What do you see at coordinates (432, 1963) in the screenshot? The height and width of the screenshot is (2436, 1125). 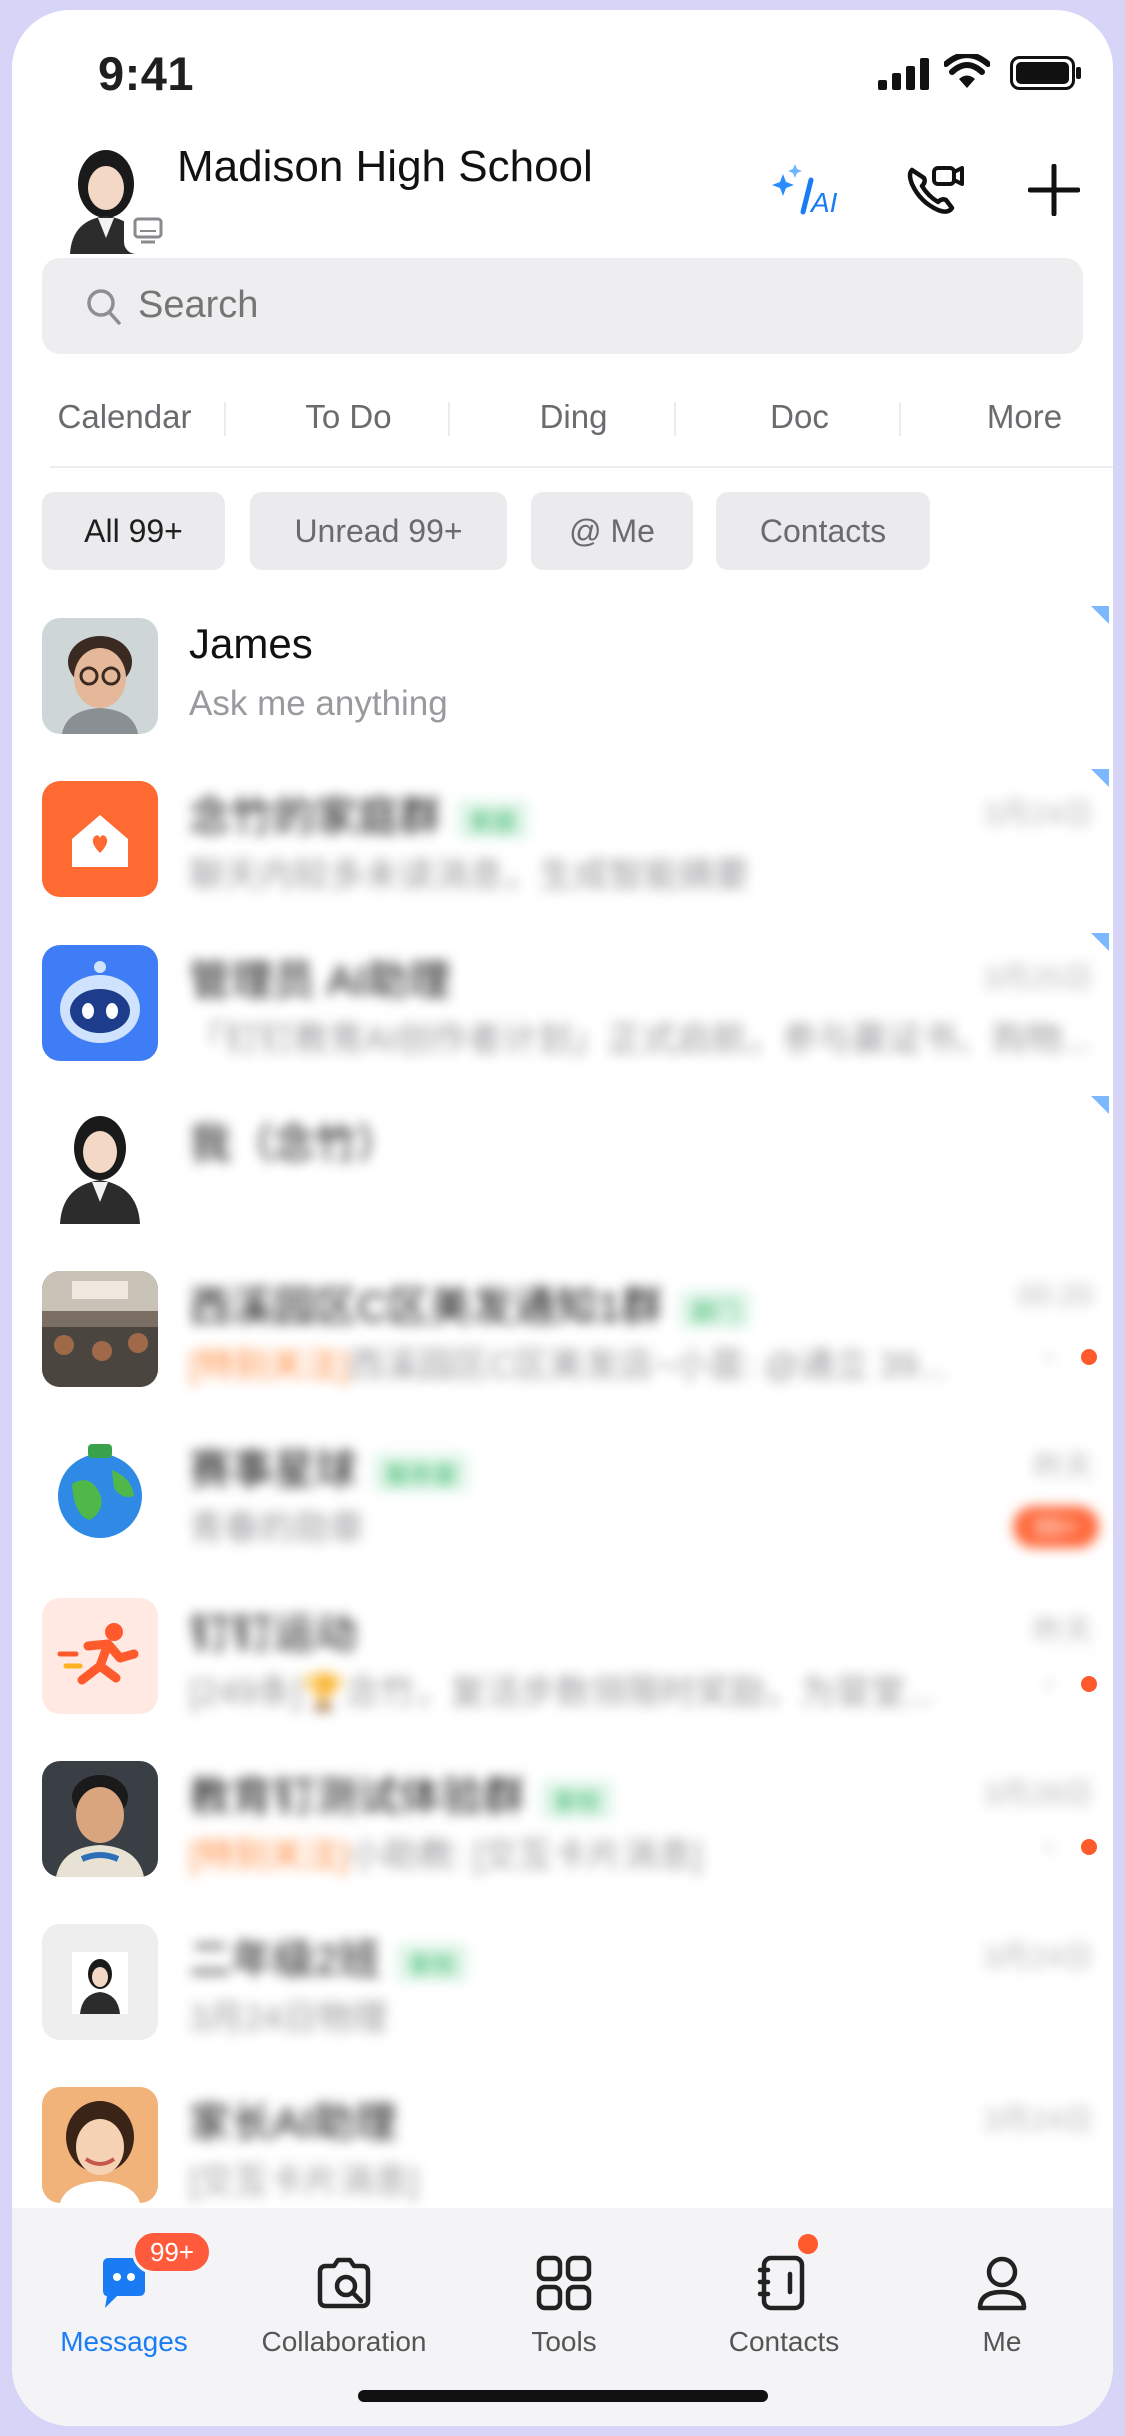 I see `group-tag: 家校` at bounding box center [432, 1963].